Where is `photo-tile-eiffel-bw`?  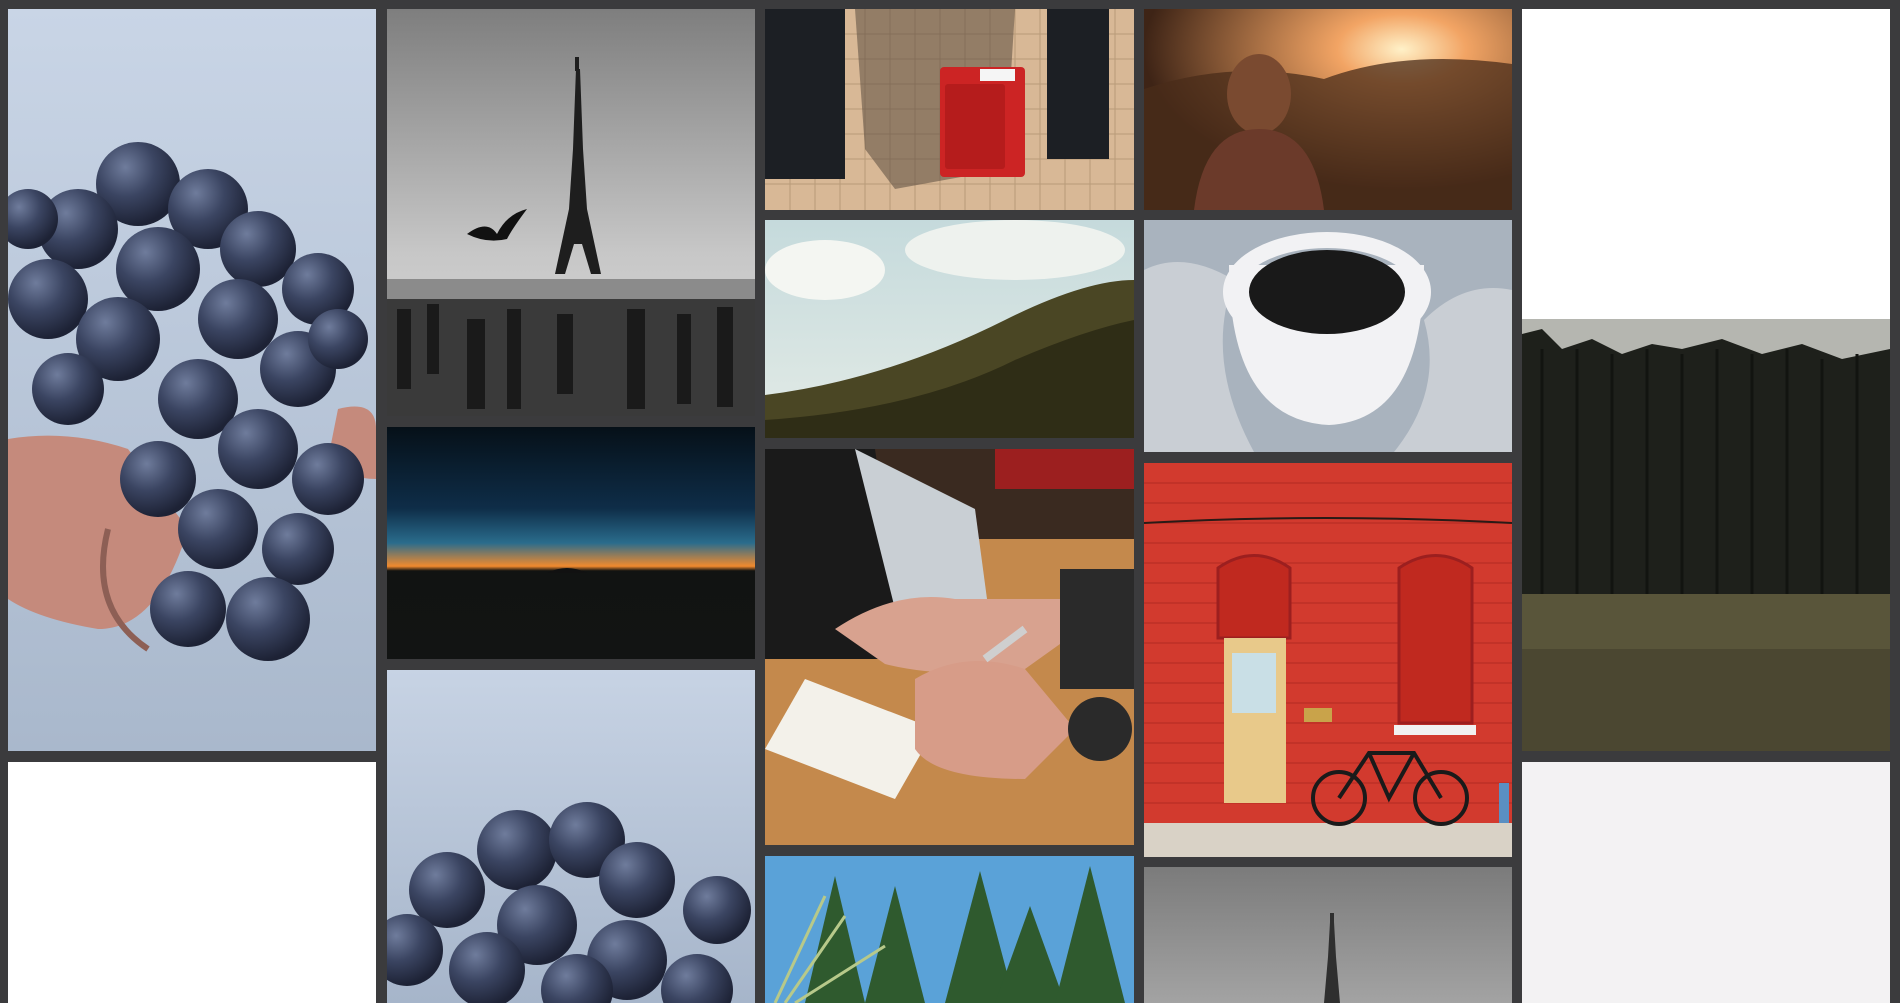 photo-tile-eiffel-bw is located at coordinates (571, 212).